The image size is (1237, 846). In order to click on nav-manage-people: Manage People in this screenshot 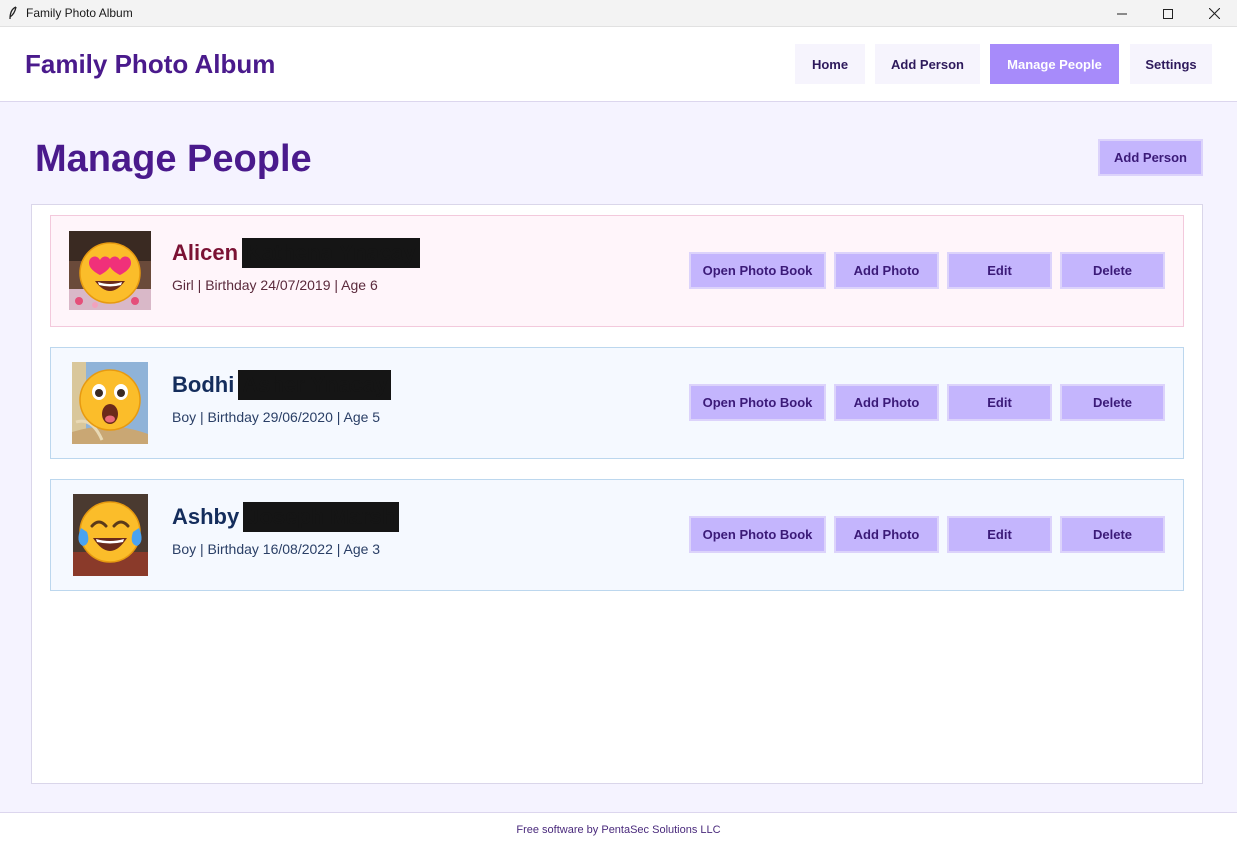, I will do `click(1054, 64)`.